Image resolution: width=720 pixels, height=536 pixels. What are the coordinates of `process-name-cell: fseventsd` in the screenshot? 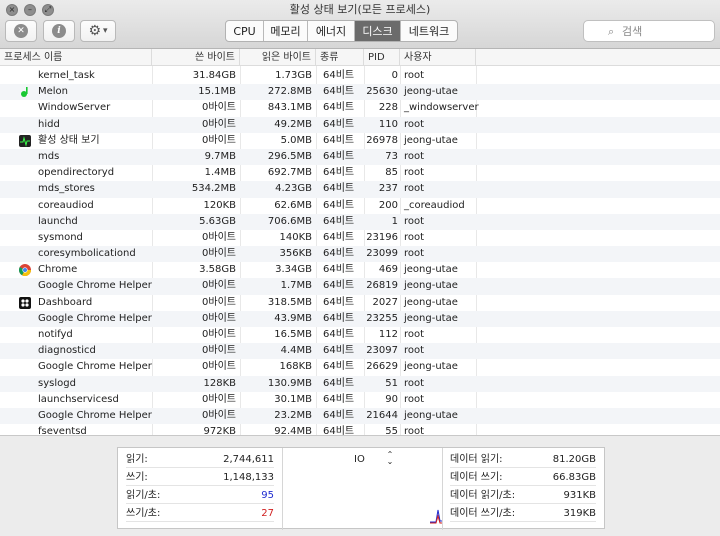 It's located at (62, 430).